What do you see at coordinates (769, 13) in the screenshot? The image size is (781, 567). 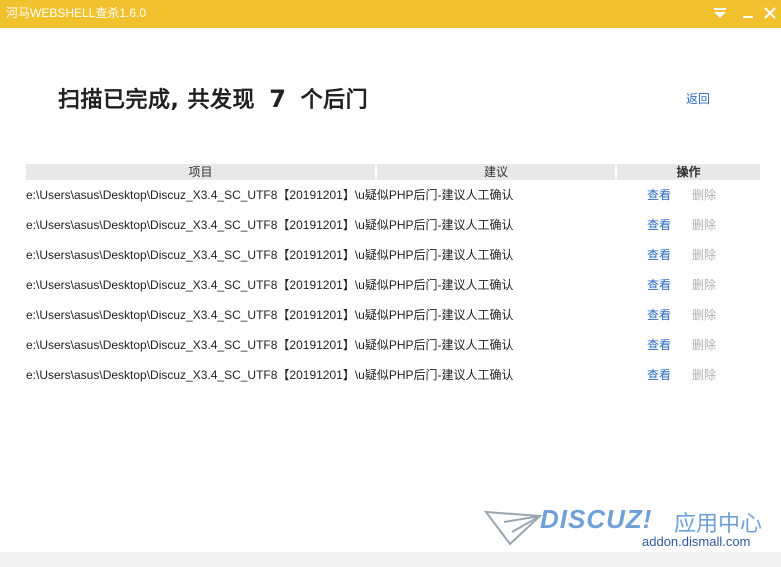 I see `close-icon` at bounding box center [769, 13].